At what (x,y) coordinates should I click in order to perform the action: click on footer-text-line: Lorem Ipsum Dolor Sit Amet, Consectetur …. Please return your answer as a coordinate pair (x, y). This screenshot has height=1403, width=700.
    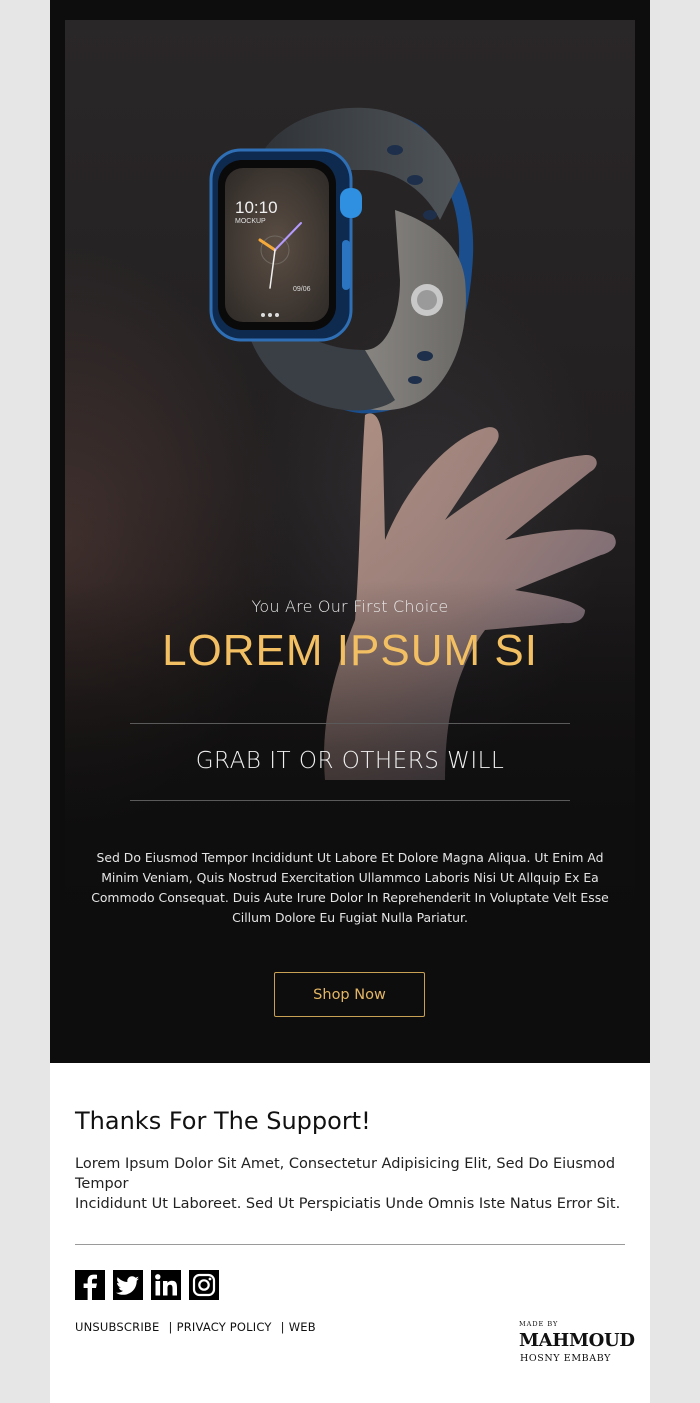
    Looking at the image, I should click on (345, 1174).